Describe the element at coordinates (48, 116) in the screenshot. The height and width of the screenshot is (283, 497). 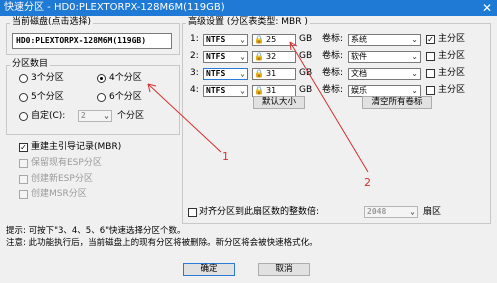
I see `radio-custom-label: 自定(C):` at that location.